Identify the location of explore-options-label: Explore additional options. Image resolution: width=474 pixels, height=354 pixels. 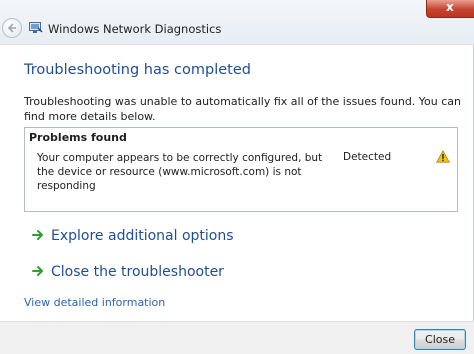
(142, 236).